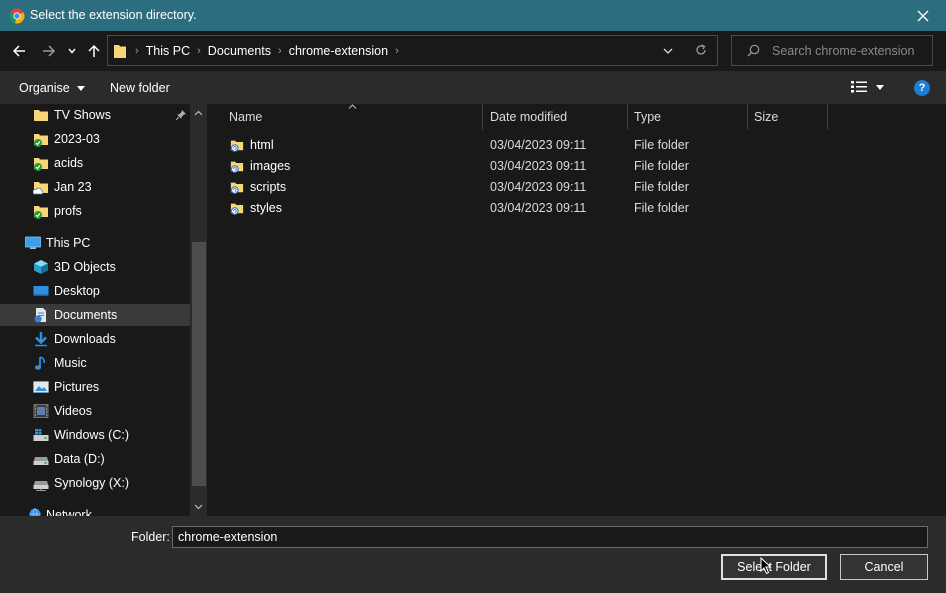  I want to click on sidebar-item-label: Synology (X:), so click(92, 483).